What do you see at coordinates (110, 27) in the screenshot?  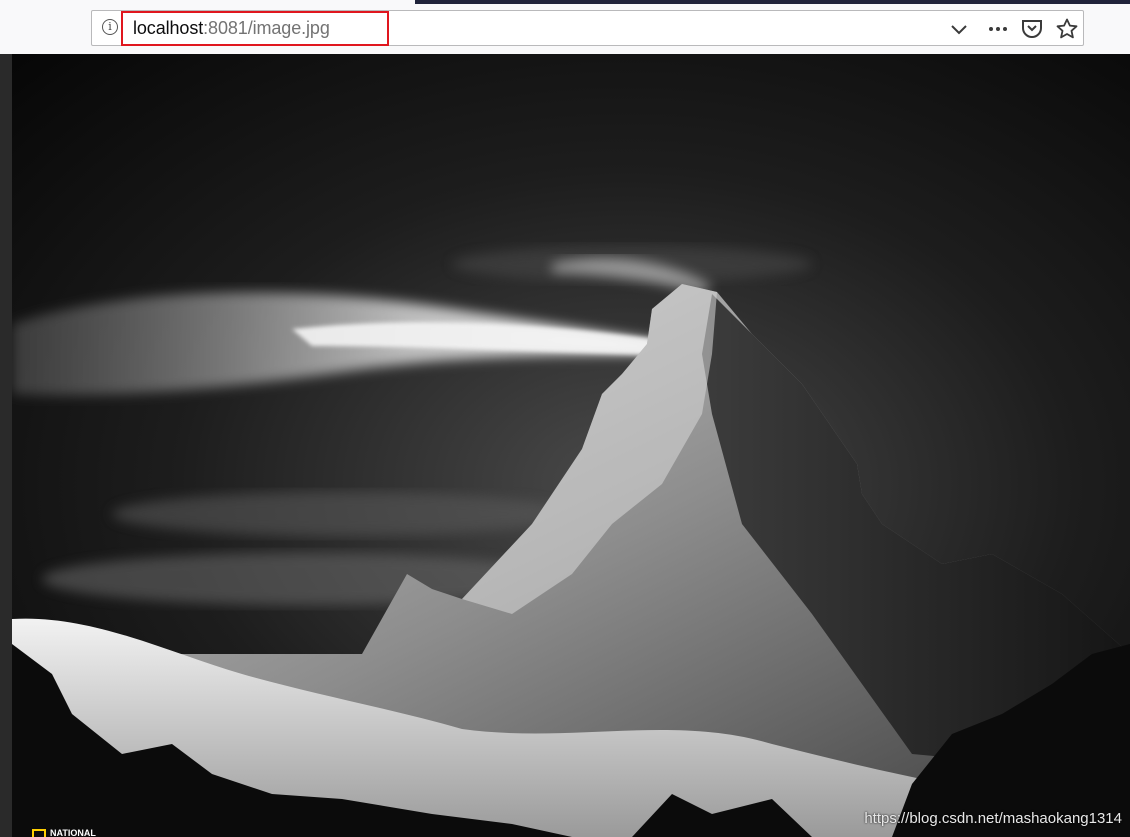 I see `info-icon: i` at bounding box center [110, 27].